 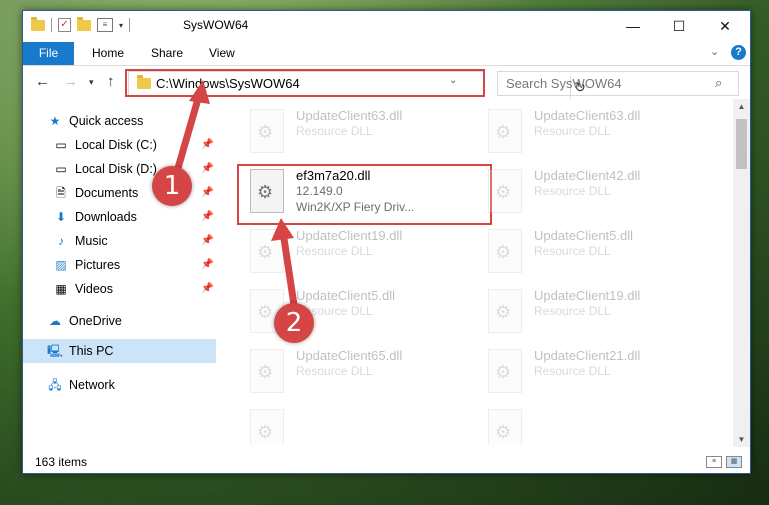 What do you see at coordinates (106, 217) in the screenshot?
I see `sidebar-item-label: Downloads` at bounding box center [106, 217].